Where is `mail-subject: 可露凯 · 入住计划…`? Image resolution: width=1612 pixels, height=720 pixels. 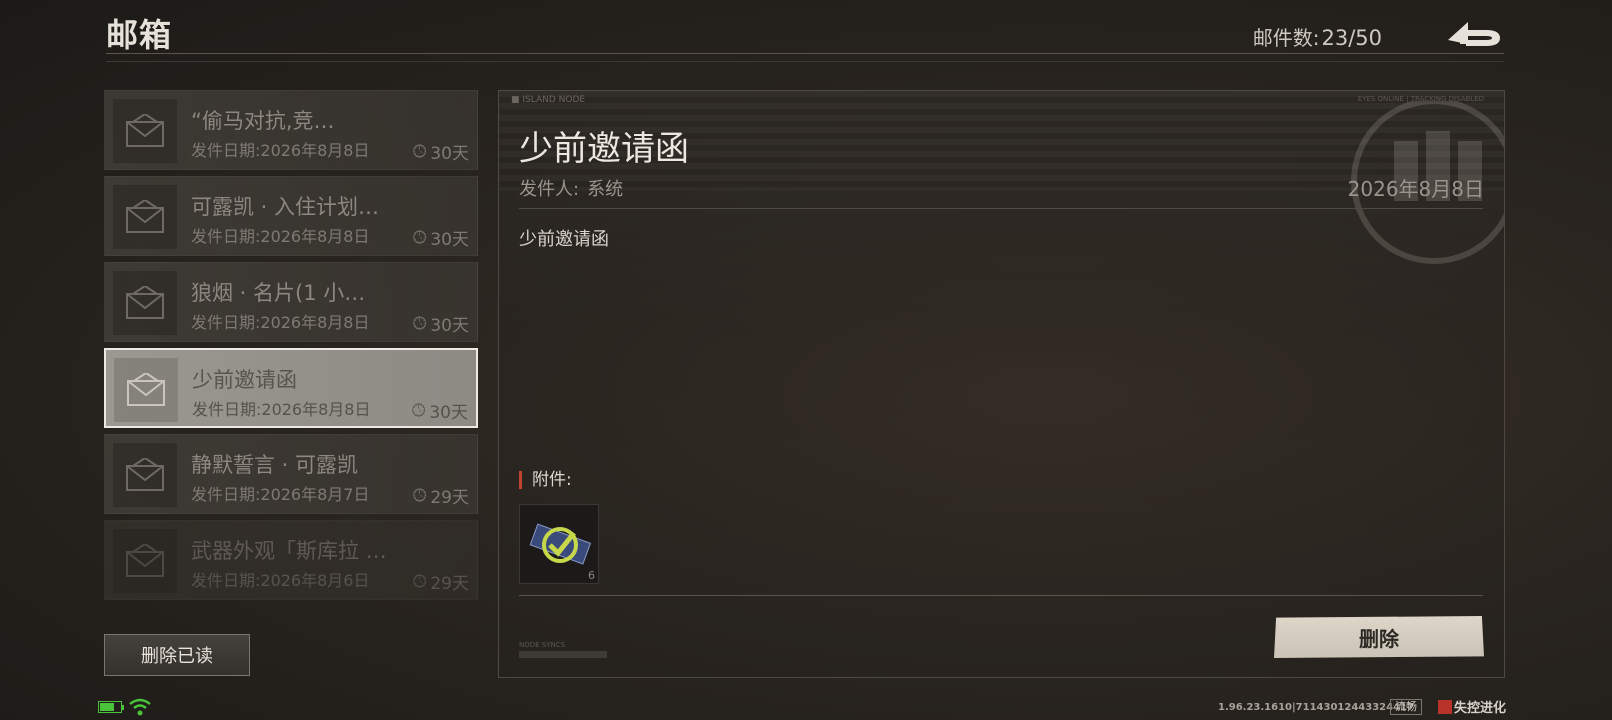 mail-subject: 可露凯 · 入住计划… is located at coordinates (285, 207).